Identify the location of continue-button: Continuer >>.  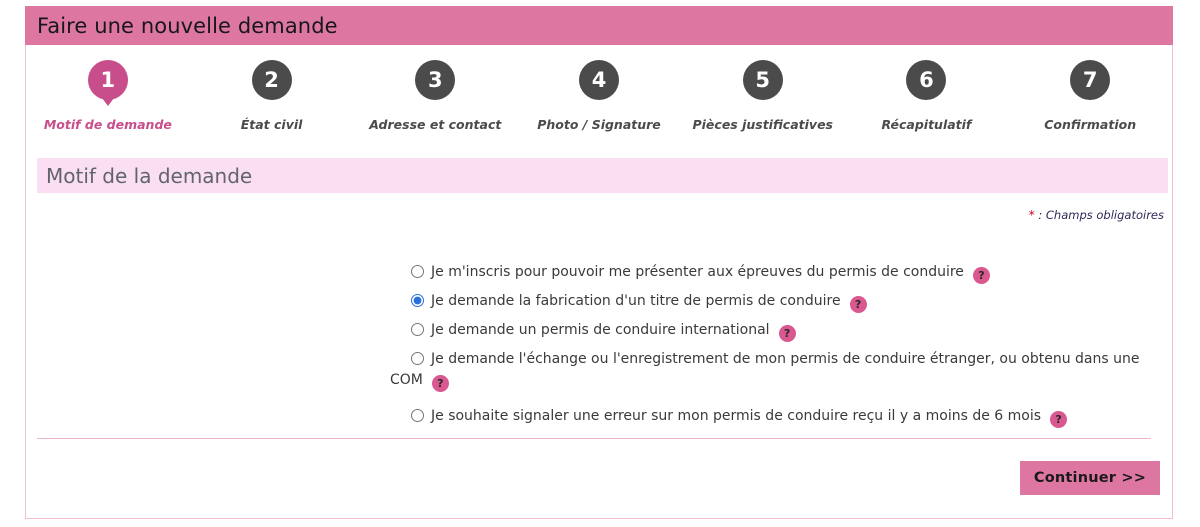
(1090, 478).